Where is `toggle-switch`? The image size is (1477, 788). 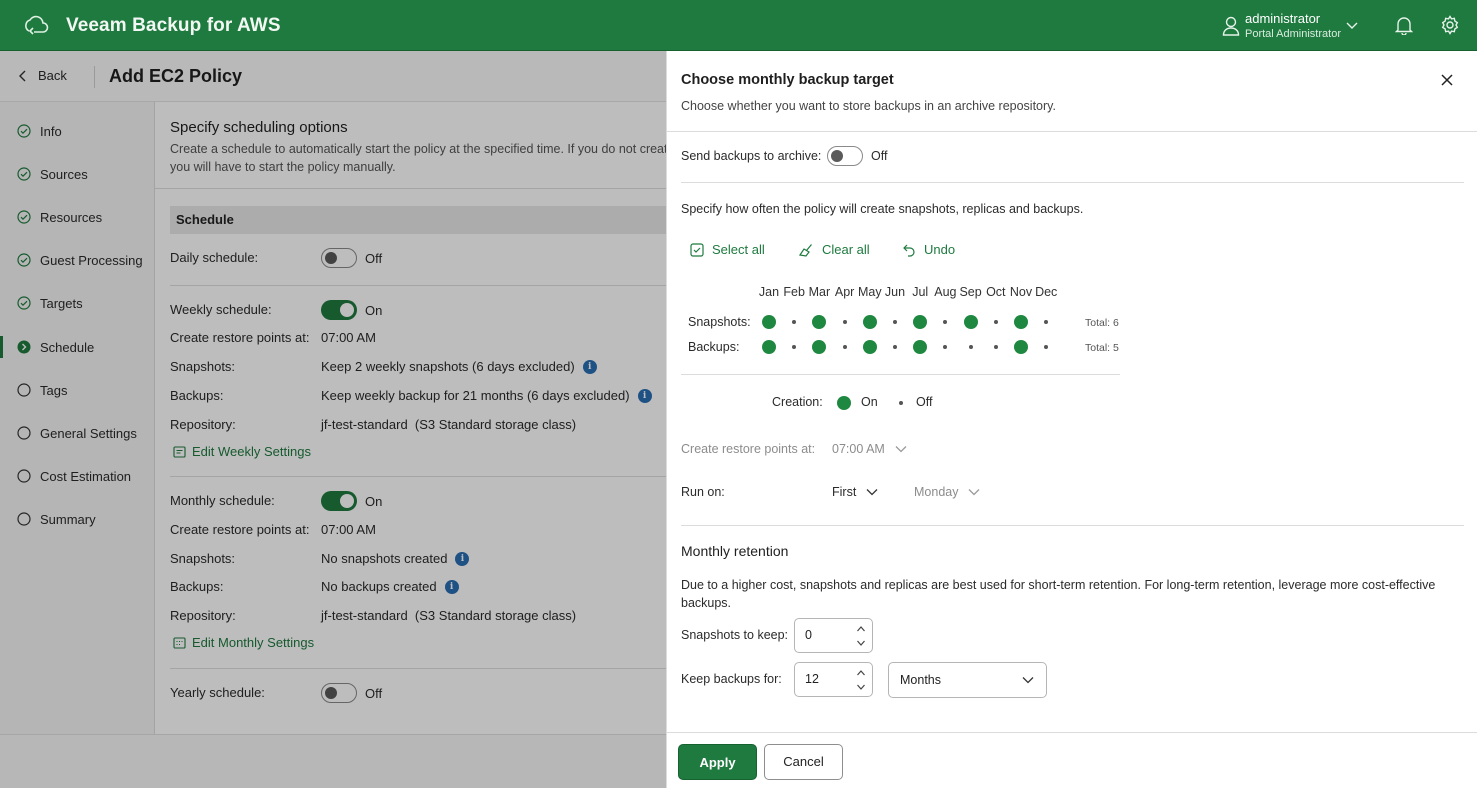
toggle-switch is located at coordinates (845, 156).